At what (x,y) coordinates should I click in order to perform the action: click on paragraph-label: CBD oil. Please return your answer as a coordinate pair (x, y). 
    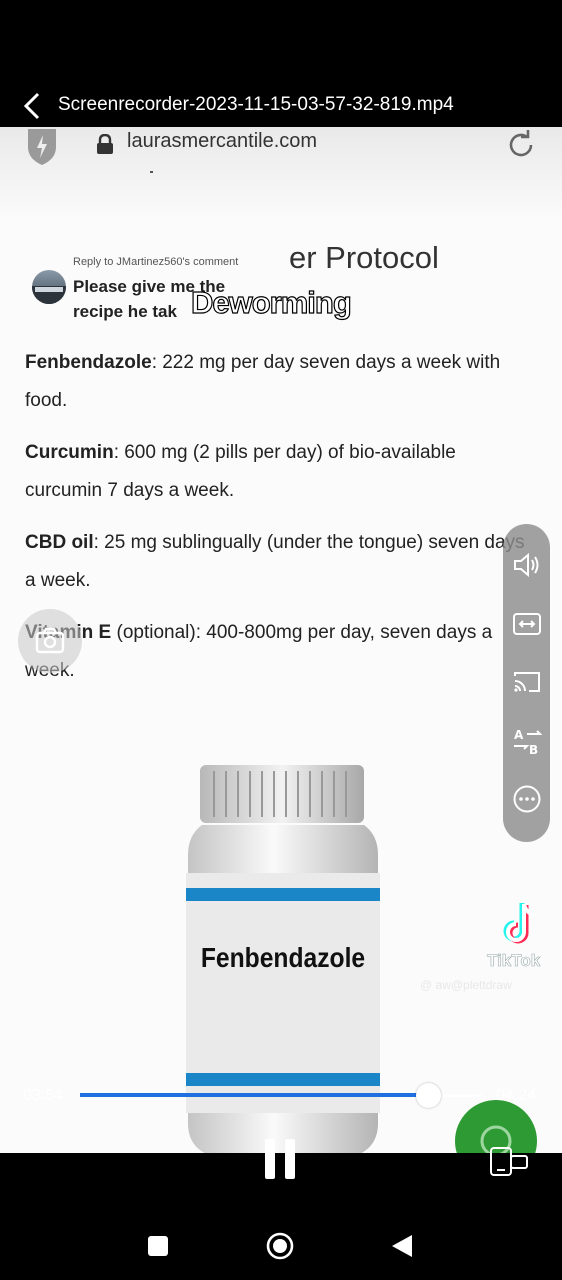
    Looking at the image, I should click on (59, 542).